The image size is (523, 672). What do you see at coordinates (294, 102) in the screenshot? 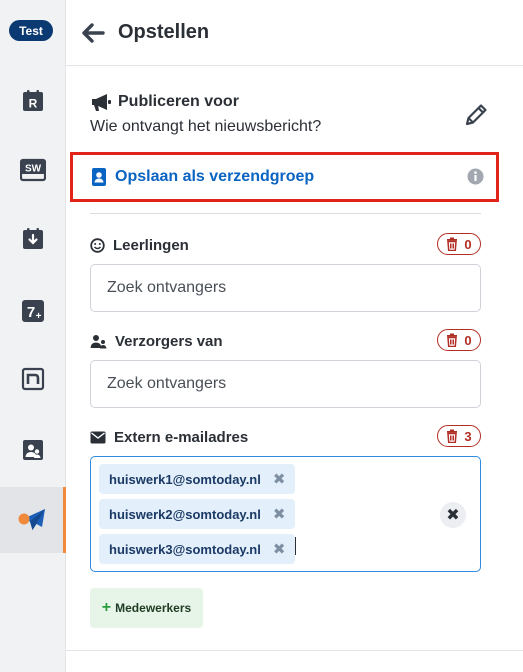
I see `publish-title-row: Publiceren voor` at bounding box center [294, 102].